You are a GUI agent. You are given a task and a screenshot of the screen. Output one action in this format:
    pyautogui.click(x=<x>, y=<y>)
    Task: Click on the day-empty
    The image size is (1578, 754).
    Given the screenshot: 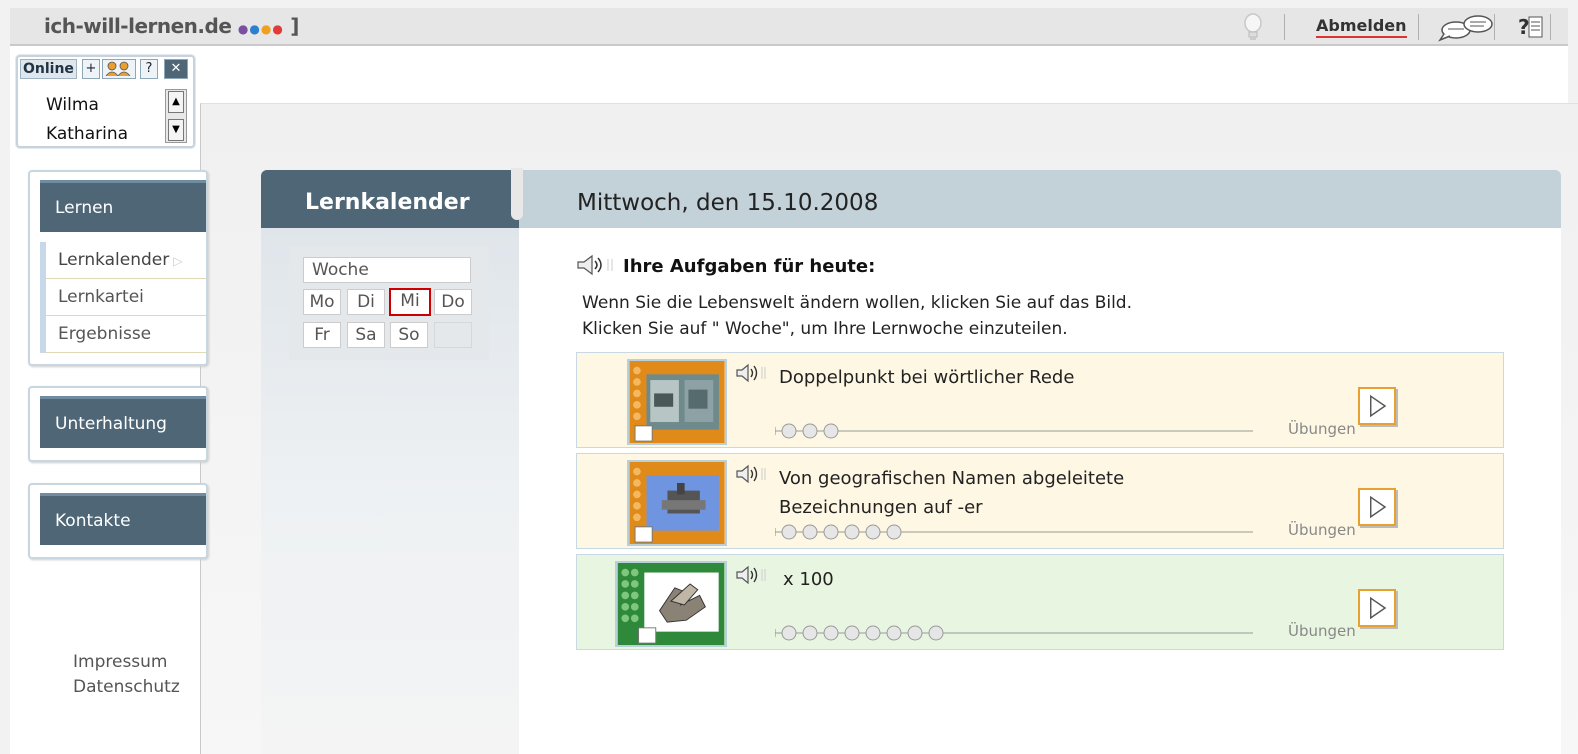 What is the action you would take?
    pyautogui.click(x=453, y=335)
    